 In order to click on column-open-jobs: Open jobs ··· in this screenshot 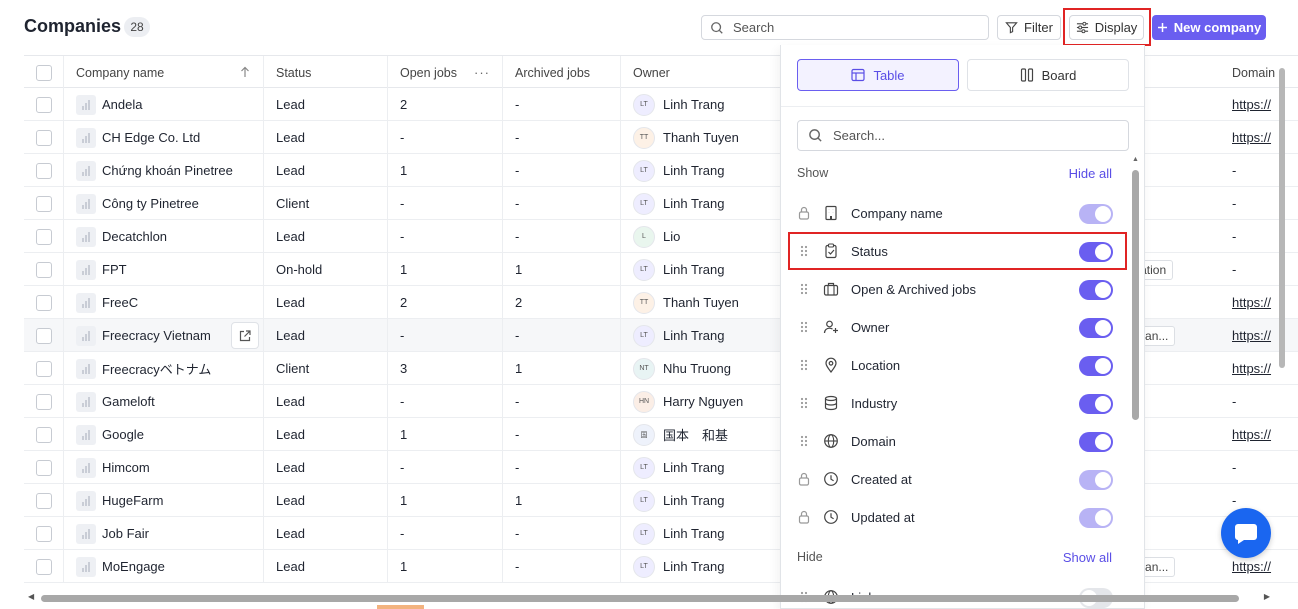, I will do `click(445, 72)`.